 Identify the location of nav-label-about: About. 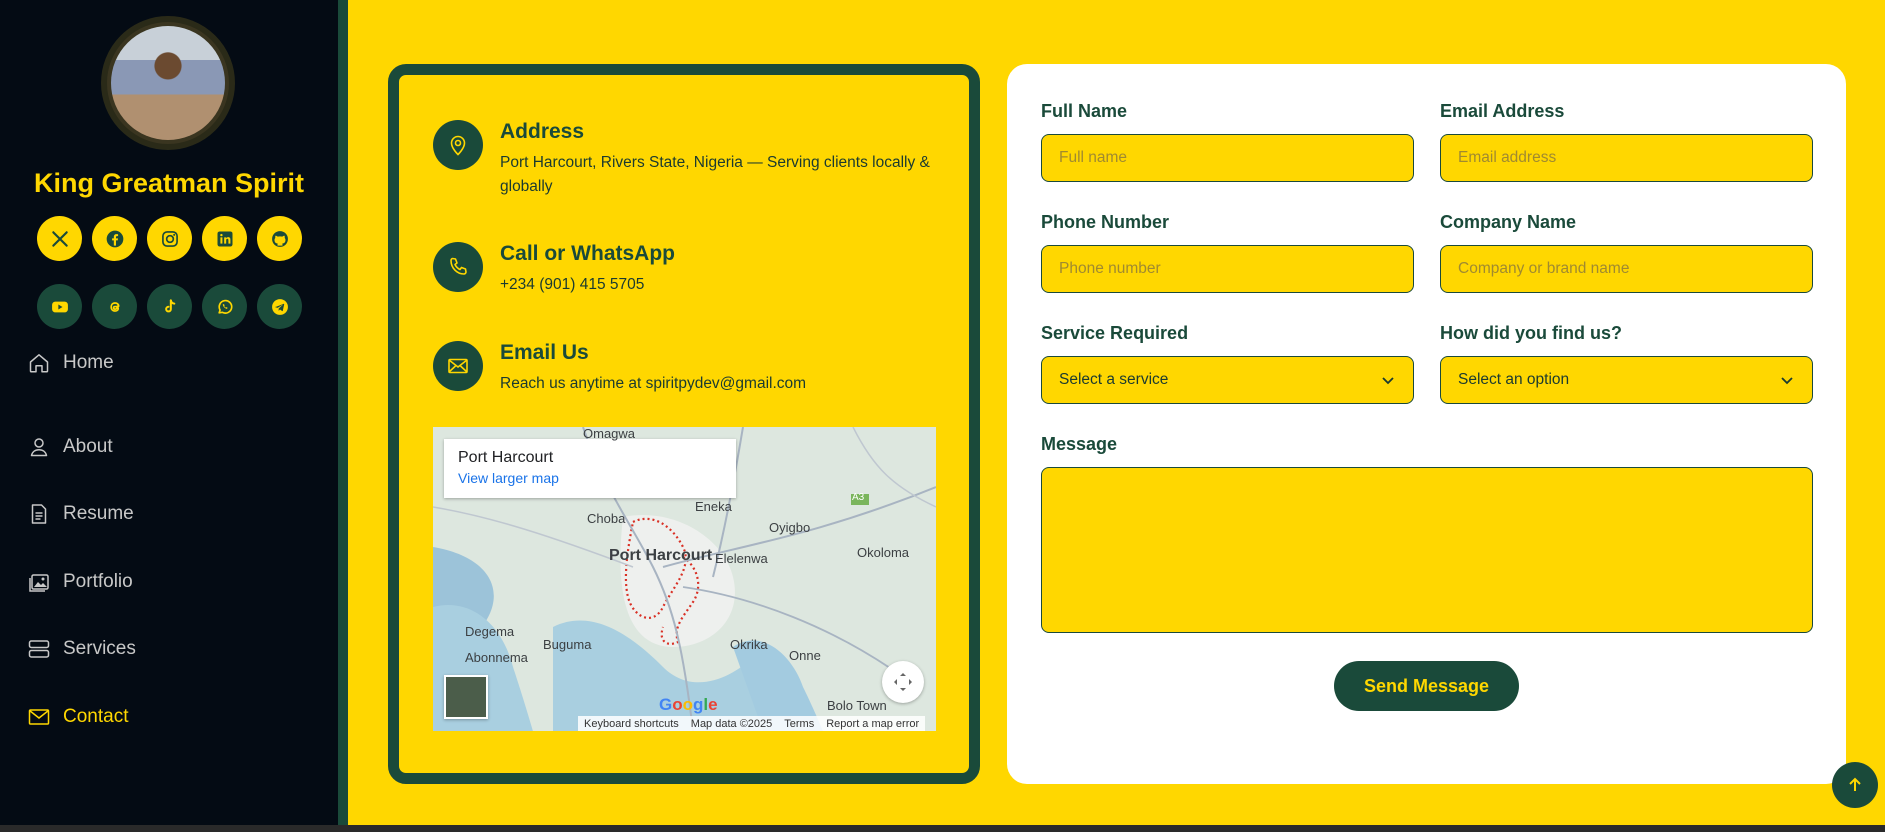
(88, 446).